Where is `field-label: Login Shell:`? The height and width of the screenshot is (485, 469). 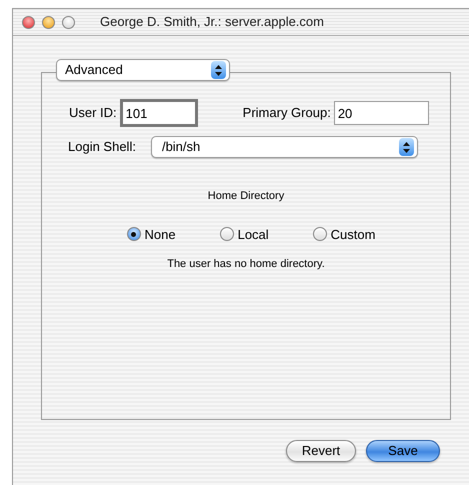 field-label: Login Shell: is located at coordinates (102, 147).